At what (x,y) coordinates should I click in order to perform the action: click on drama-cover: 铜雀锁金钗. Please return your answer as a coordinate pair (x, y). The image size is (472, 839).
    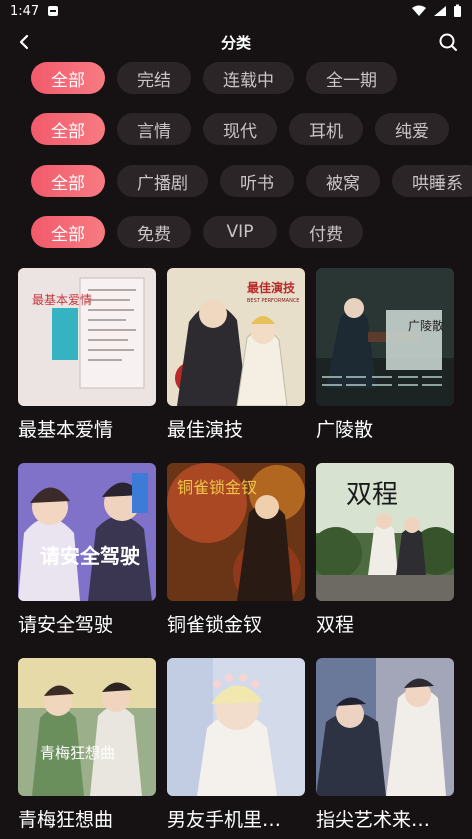
    Looking at the image, I should click on (236, 532).